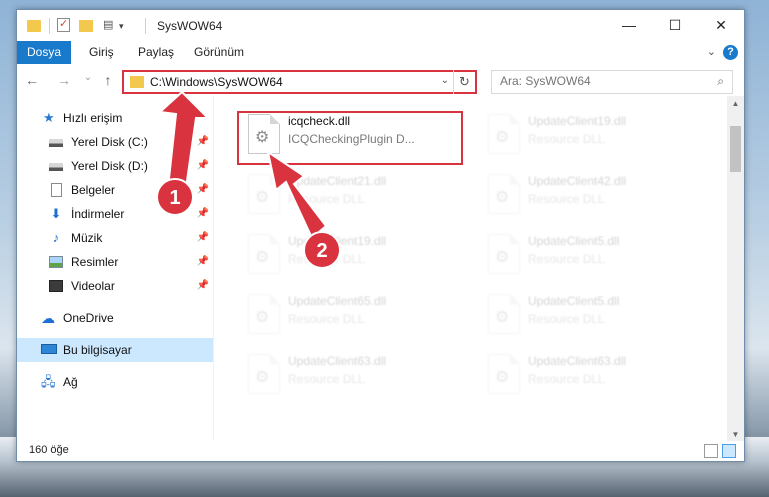  What do you see at coordinates (574, 241) in the screenshot?
I see `file-name: UpdateClient5.dll` at bounding box center [574, 241].